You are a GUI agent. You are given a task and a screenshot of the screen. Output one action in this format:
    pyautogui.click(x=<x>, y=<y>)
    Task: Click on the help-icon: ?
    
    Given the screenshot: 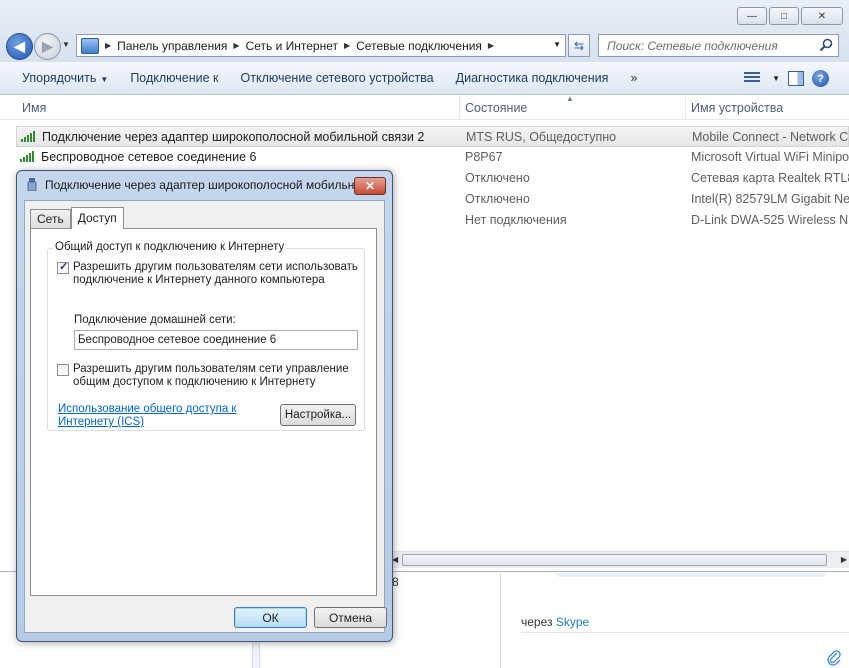 What is the action you would take?
    pyautogui.click(x=820, y=78)
    